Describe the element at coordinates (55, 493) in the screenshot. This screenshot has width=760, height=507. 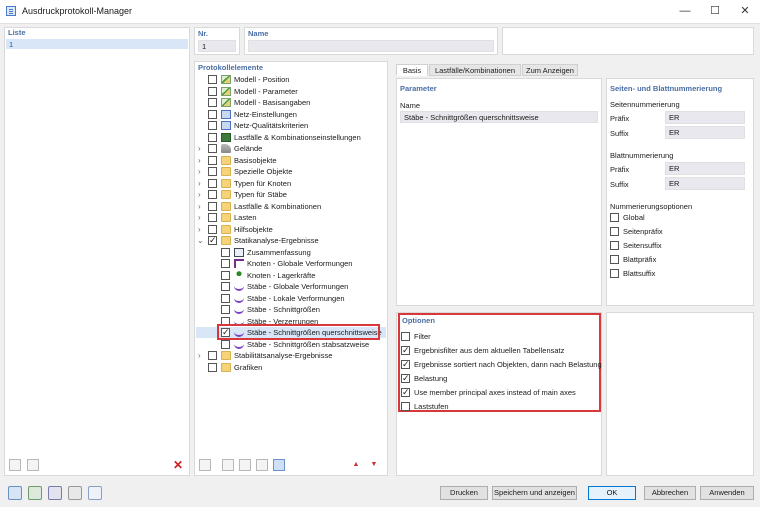
I see `print-preview-icon` at that location.